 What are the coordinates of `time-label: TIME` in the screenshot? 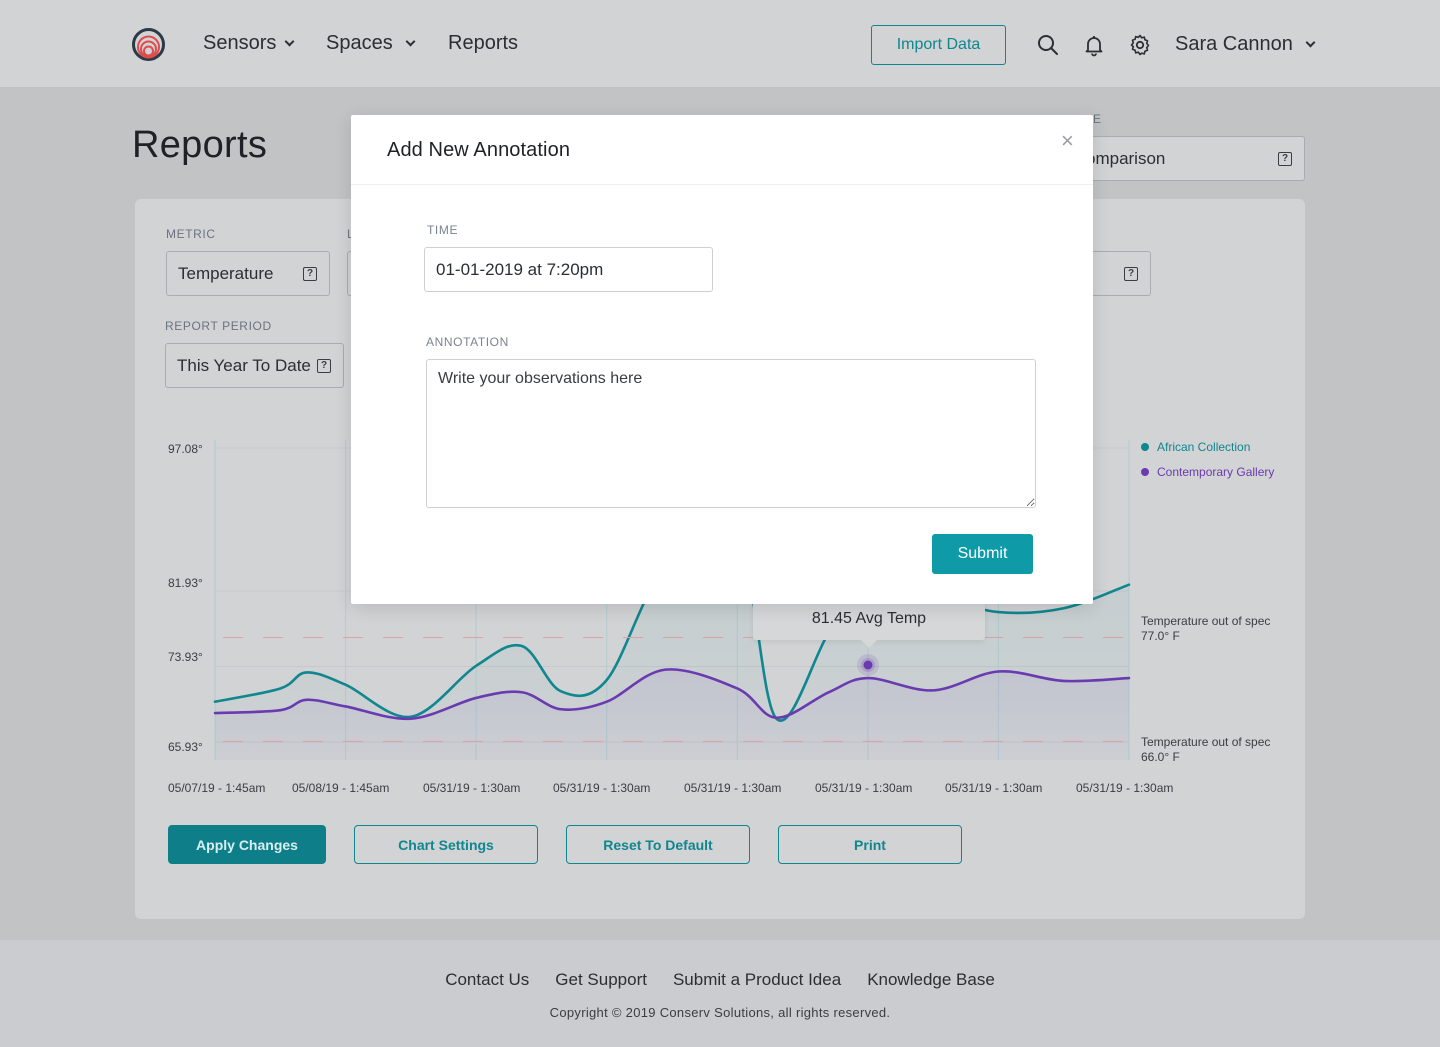 It's located at (443, 230).